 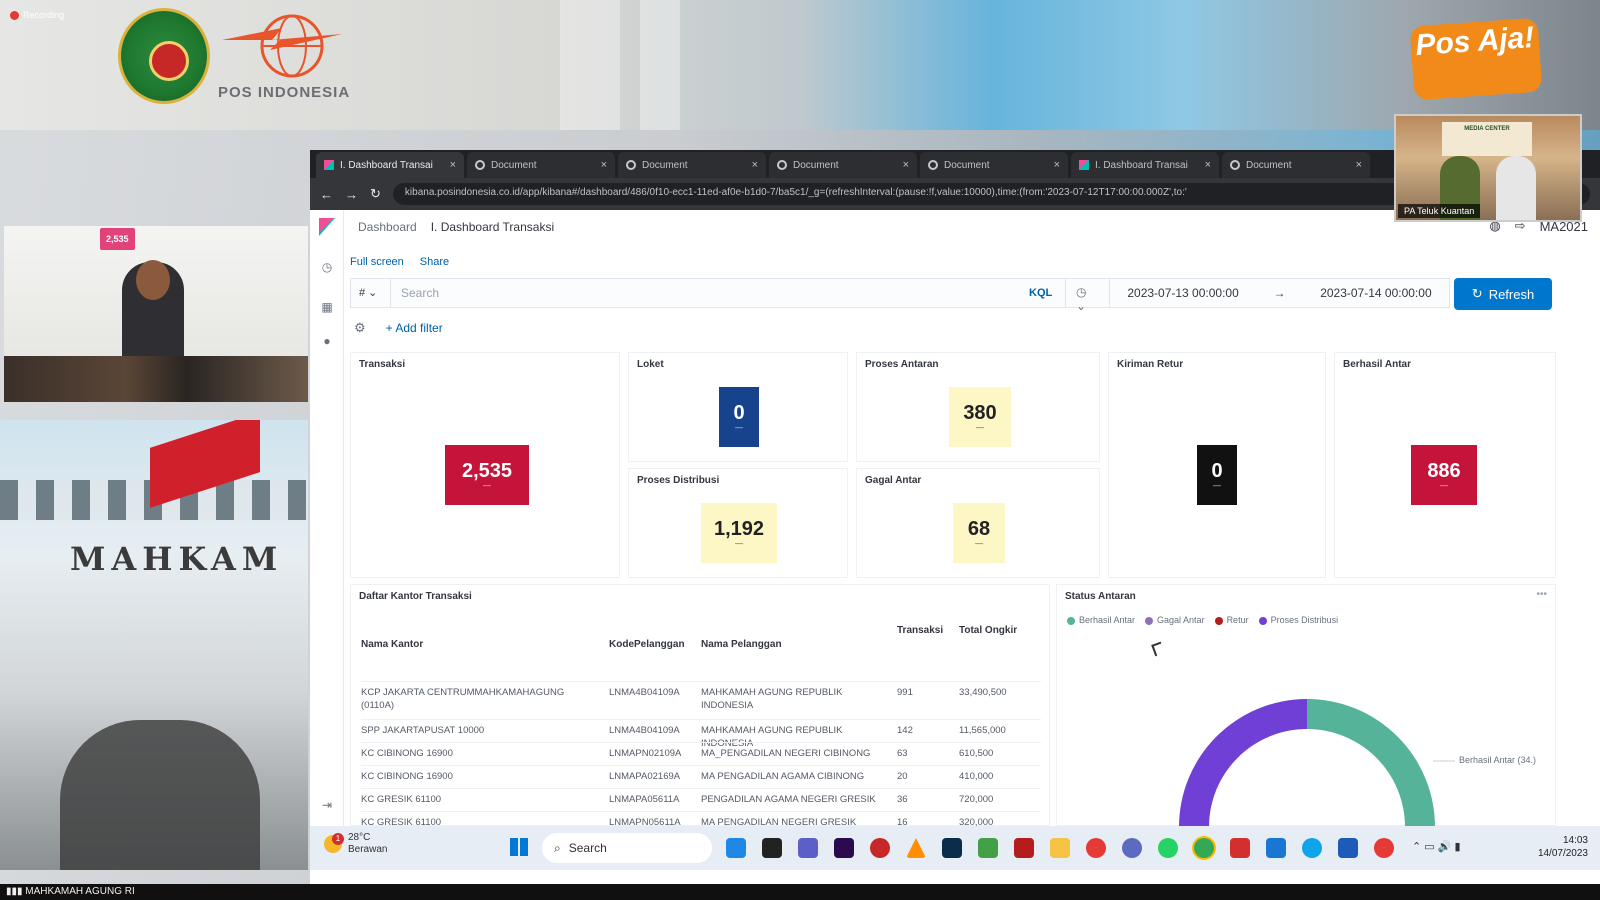 What do you see at coordinates (988, 848) in the screenshot?
I see `spreadsheet-icon` at bounding box center [988, 848].